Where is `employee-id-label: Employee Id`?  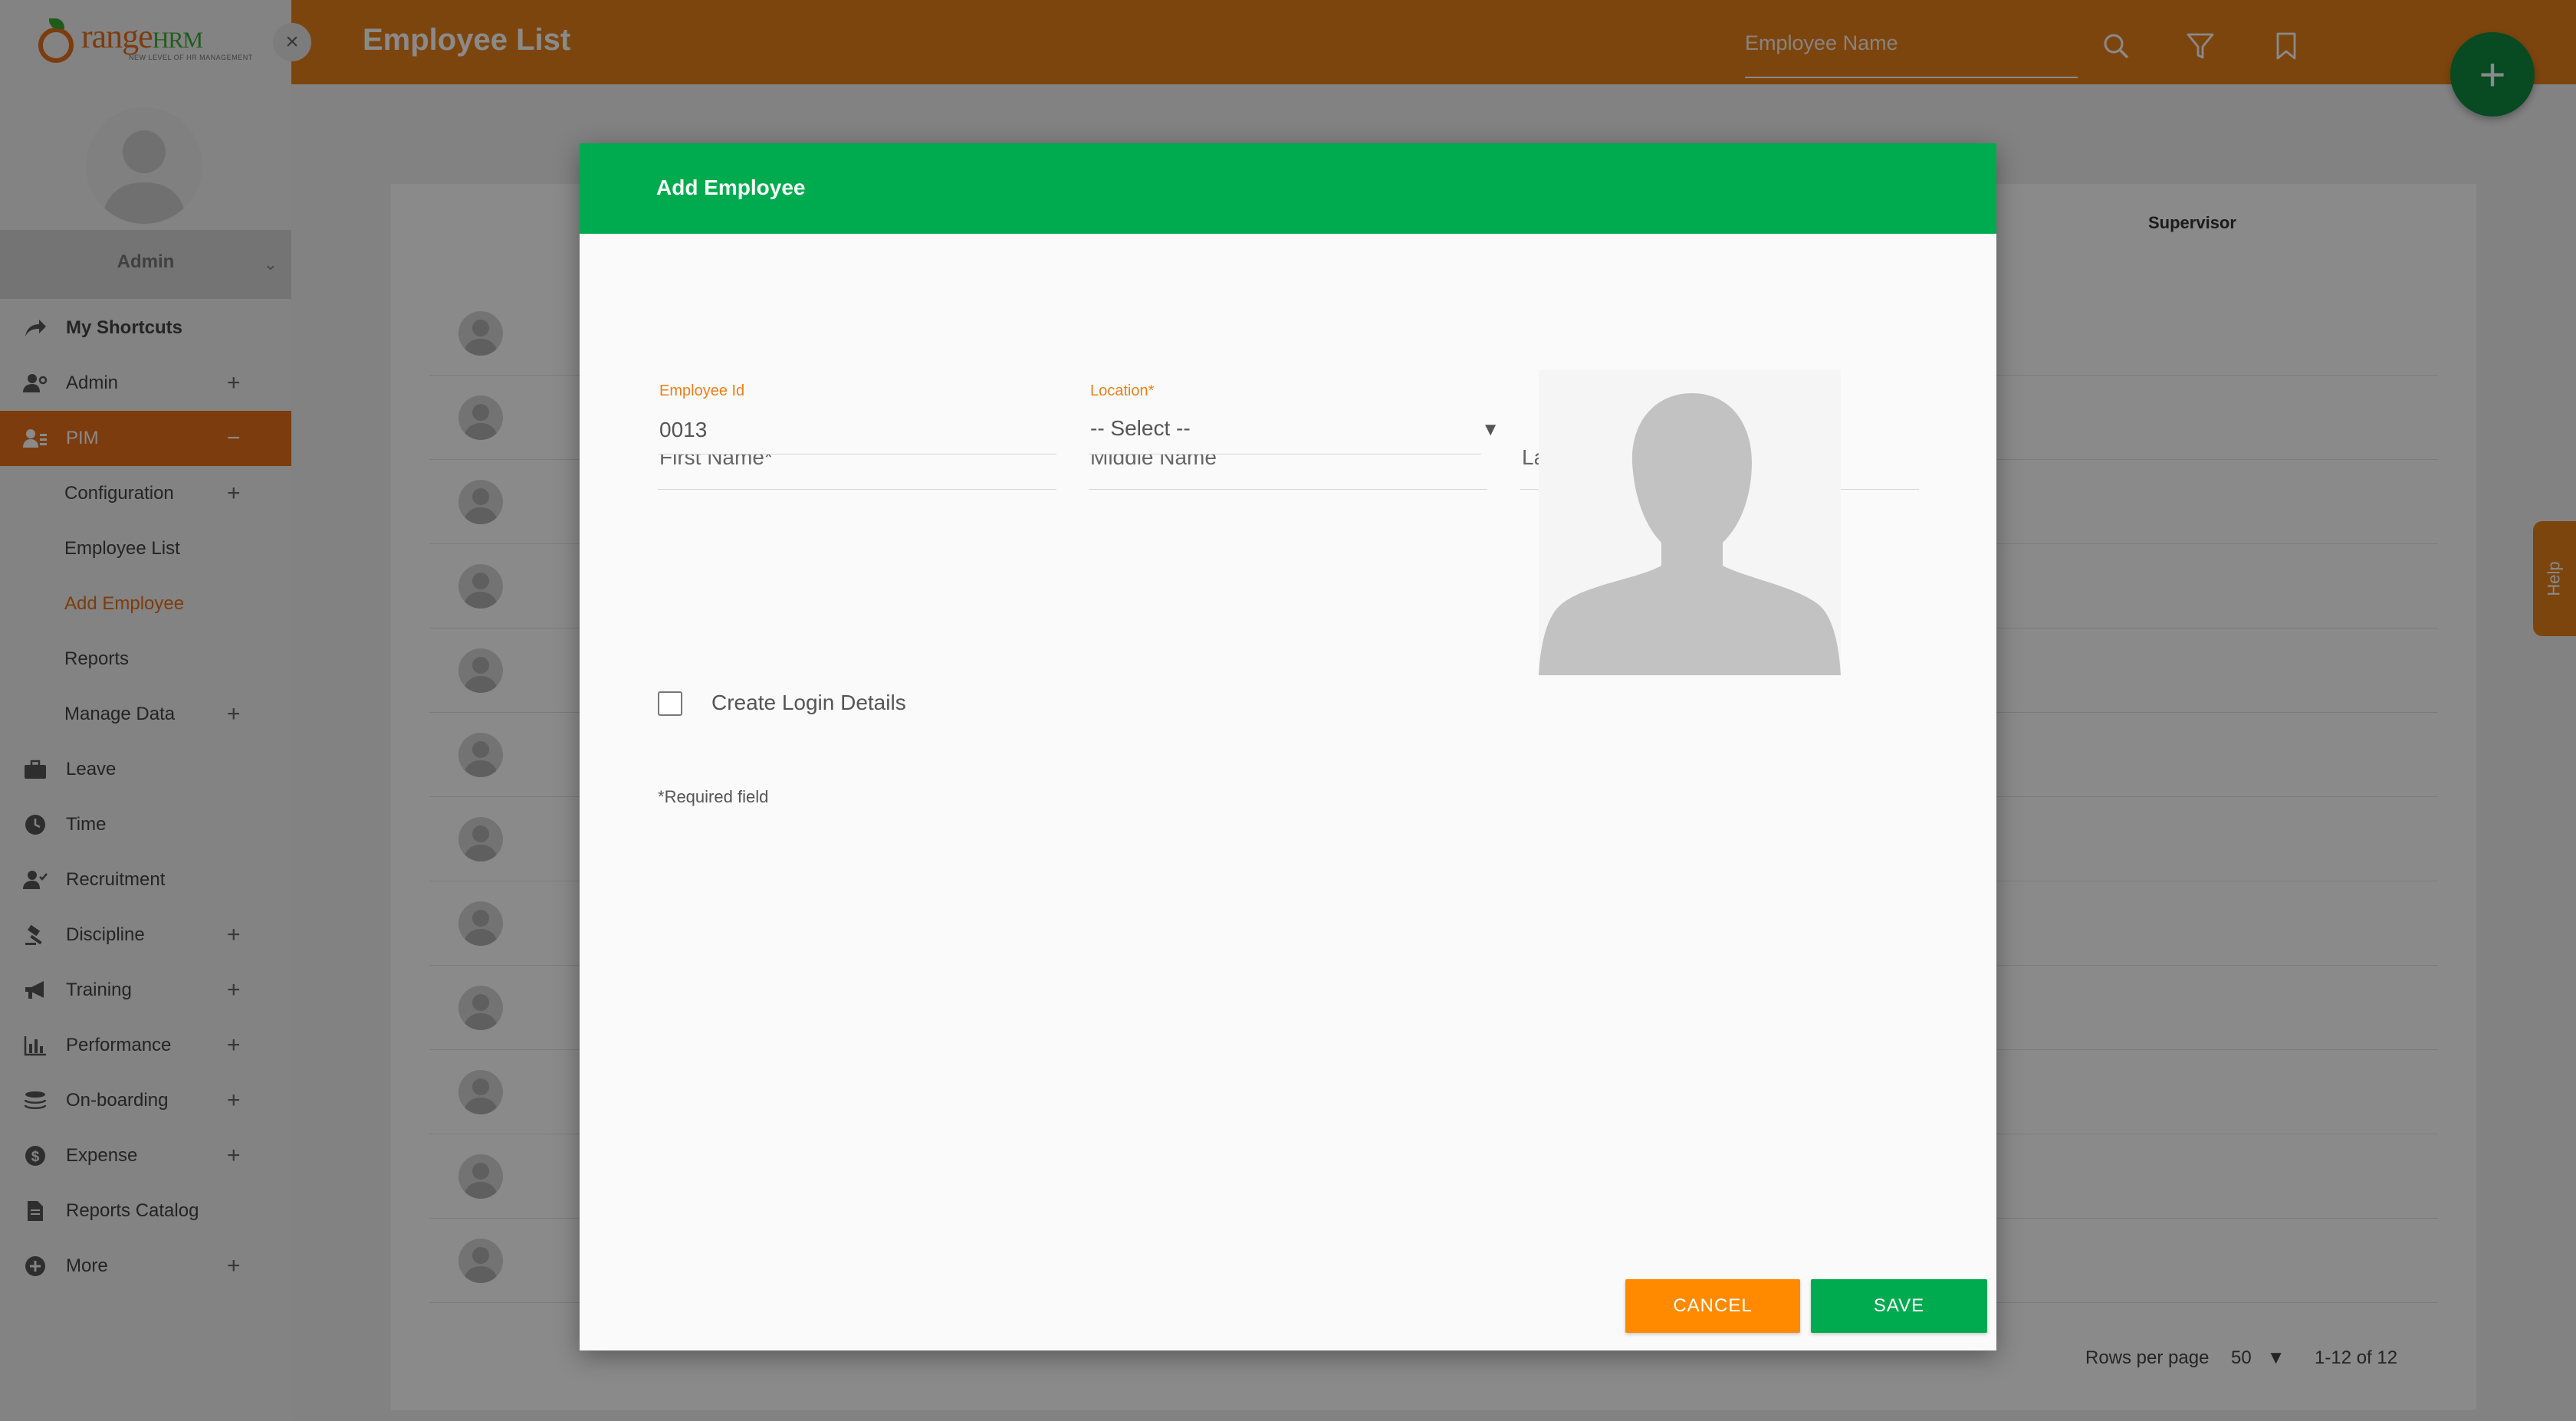 employee-id-label: Employee Id is located at coordinates (702, 390).